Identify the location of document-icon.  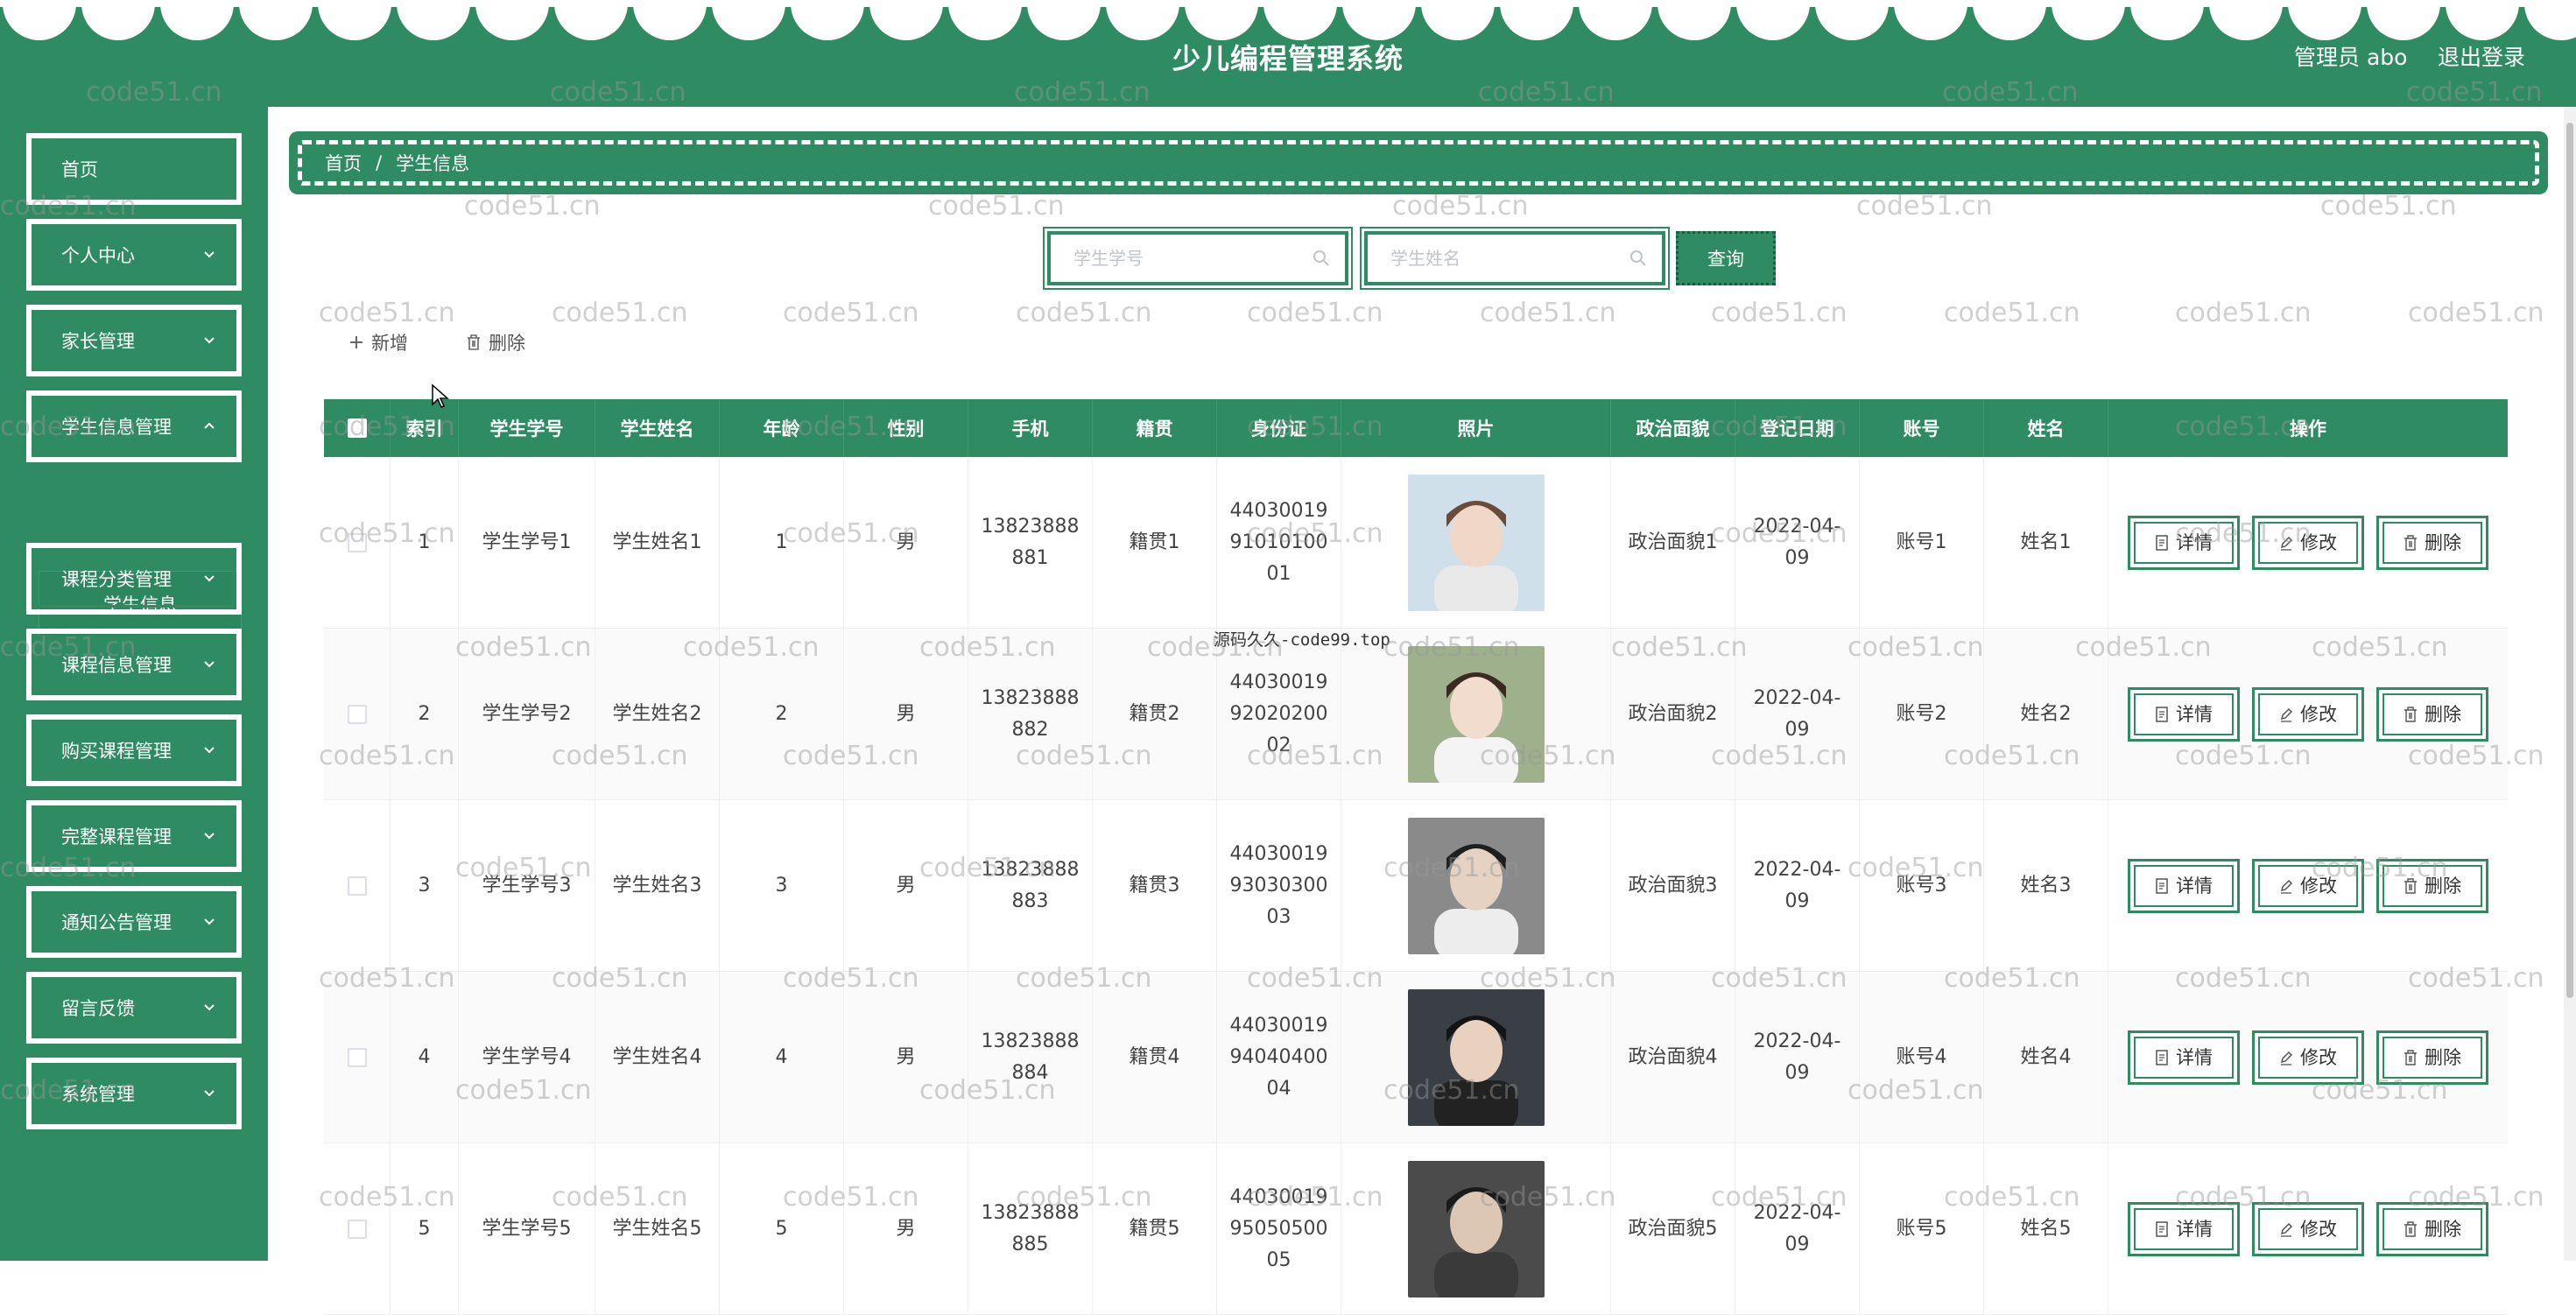
(2162, 886).